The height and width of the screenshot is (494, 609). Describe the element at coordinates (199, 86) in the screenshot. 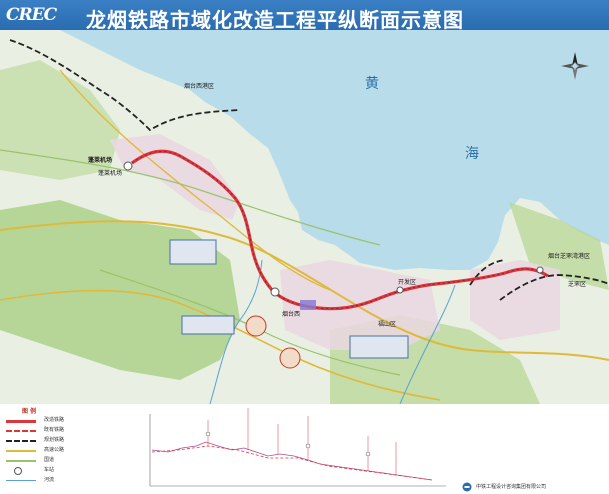

I see `place-label-west-port: 烟台西港区` at that location.